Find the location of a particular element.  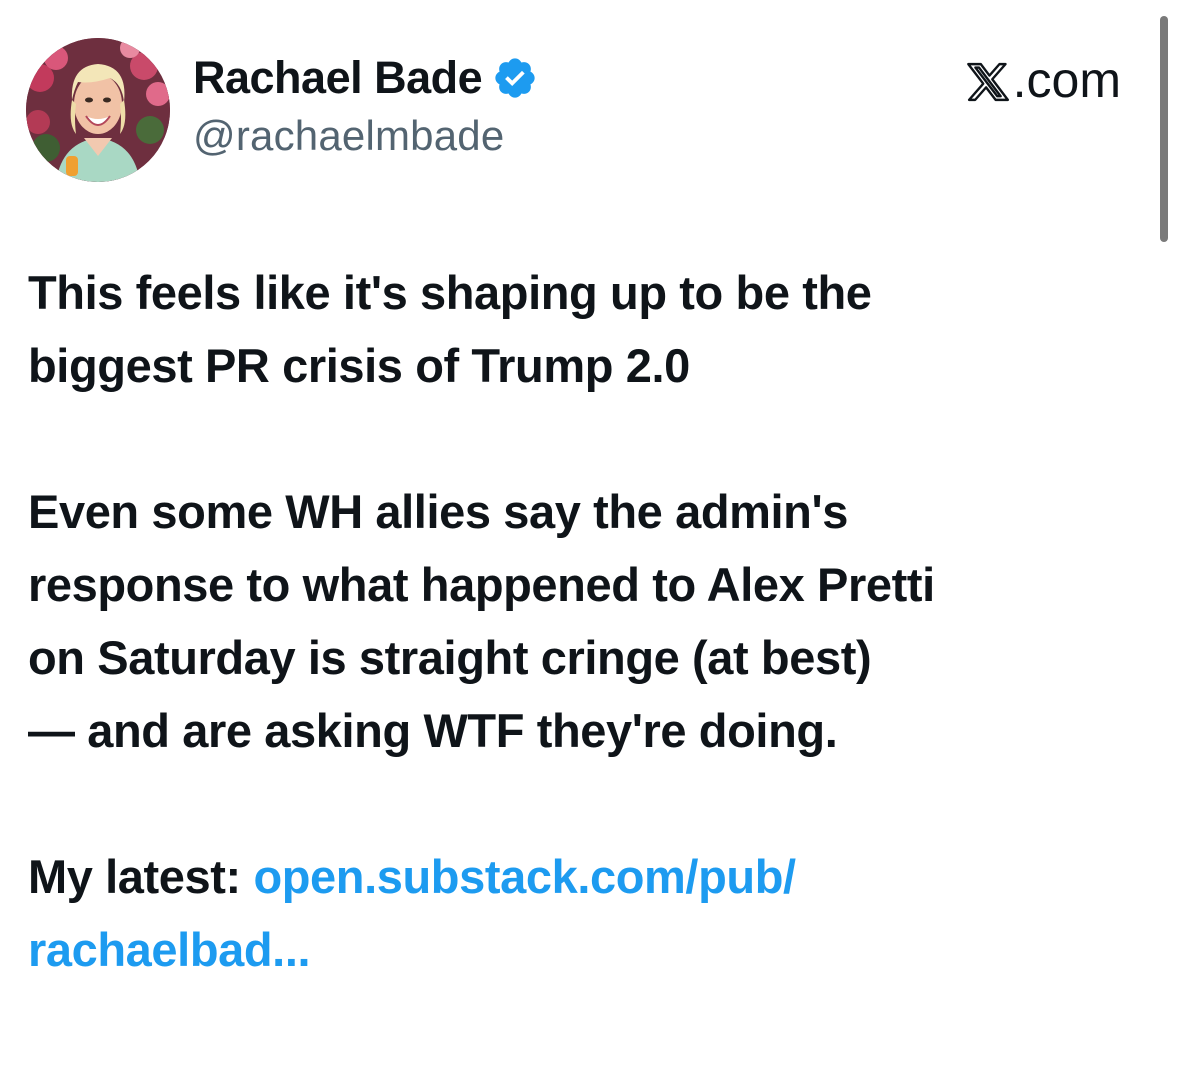

tweet-line: — and are asking WTF they're doing. is located at coordinates (433, 730).